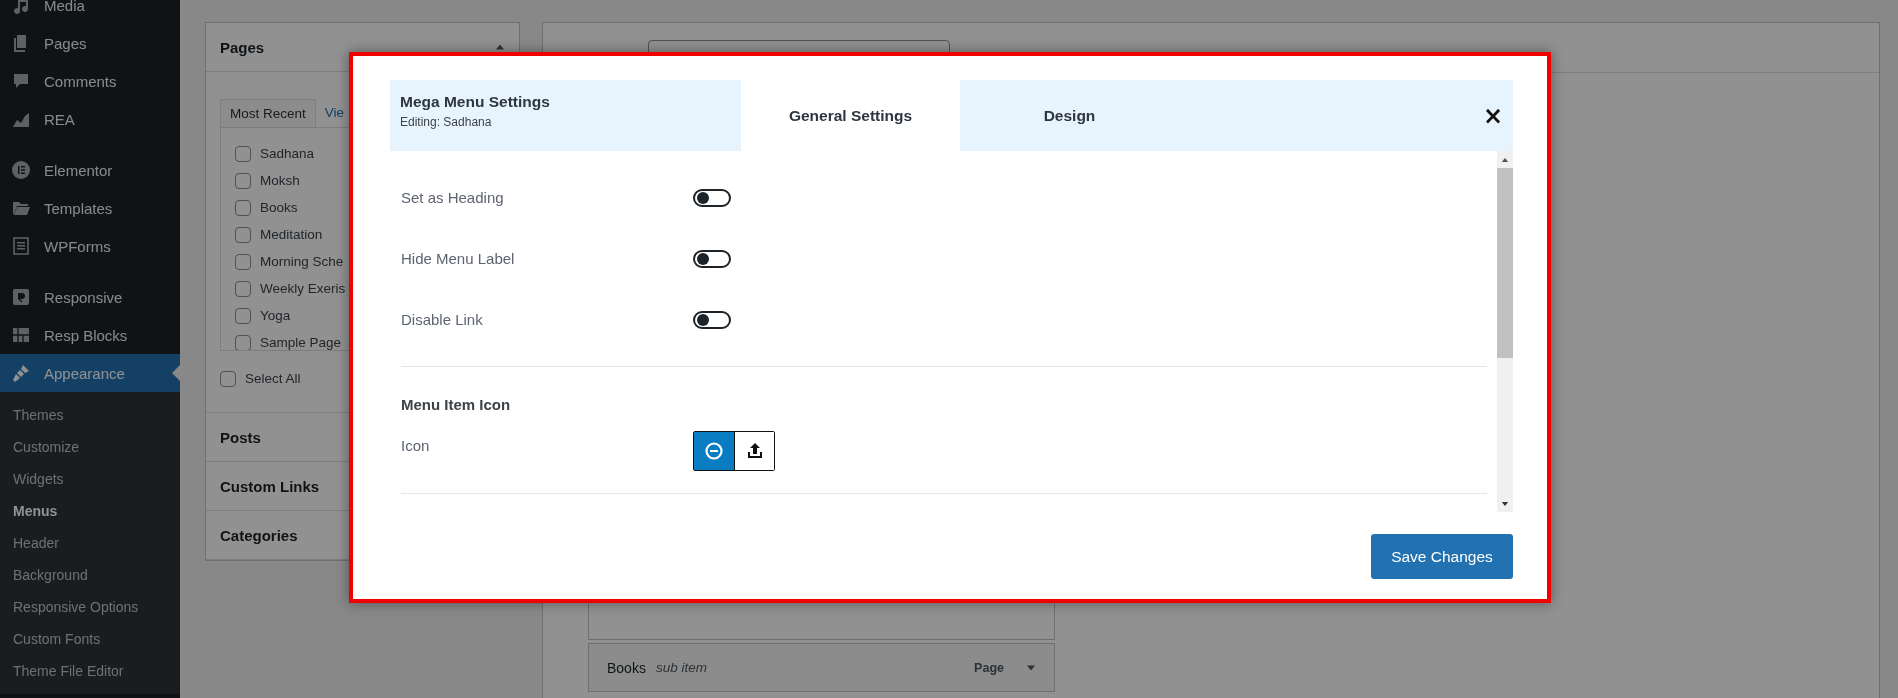 This screenshot has width=1898, height=698. Describe the element at coordinates (287, 153) in the screenshot. I see `checkbox-label: Sadhana` at that location.